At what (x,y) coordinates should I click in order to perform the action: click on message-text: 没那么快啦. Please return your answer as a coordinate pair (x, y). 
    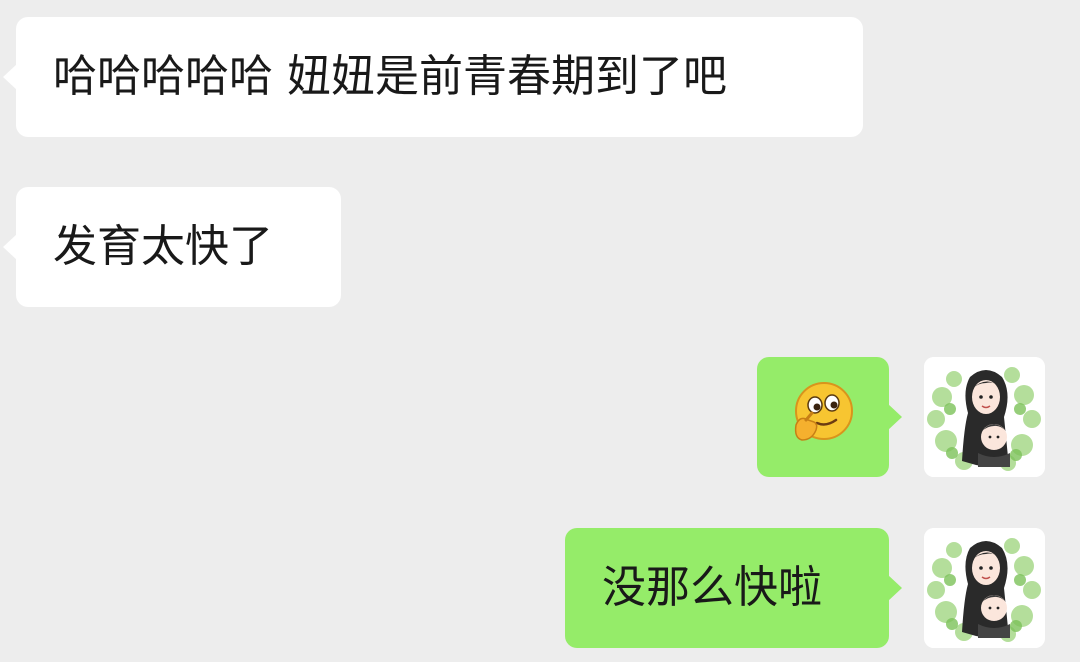
    Looking at the image, I should click on (712, 587).